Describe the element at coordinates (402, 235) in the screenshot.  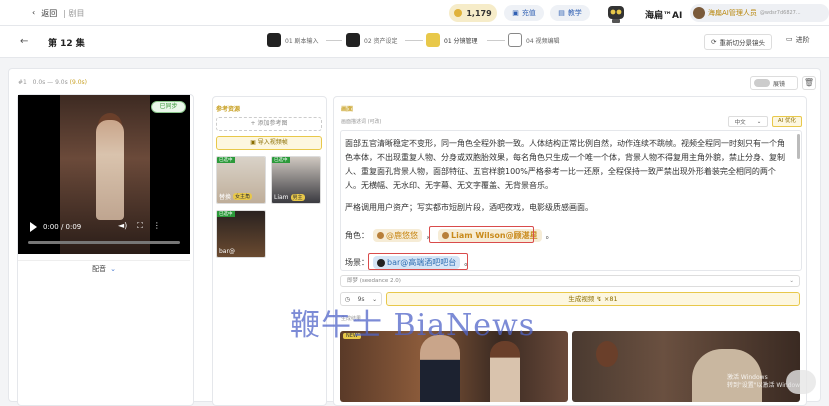
I see `role-name: @鹿悠悠` at that location.